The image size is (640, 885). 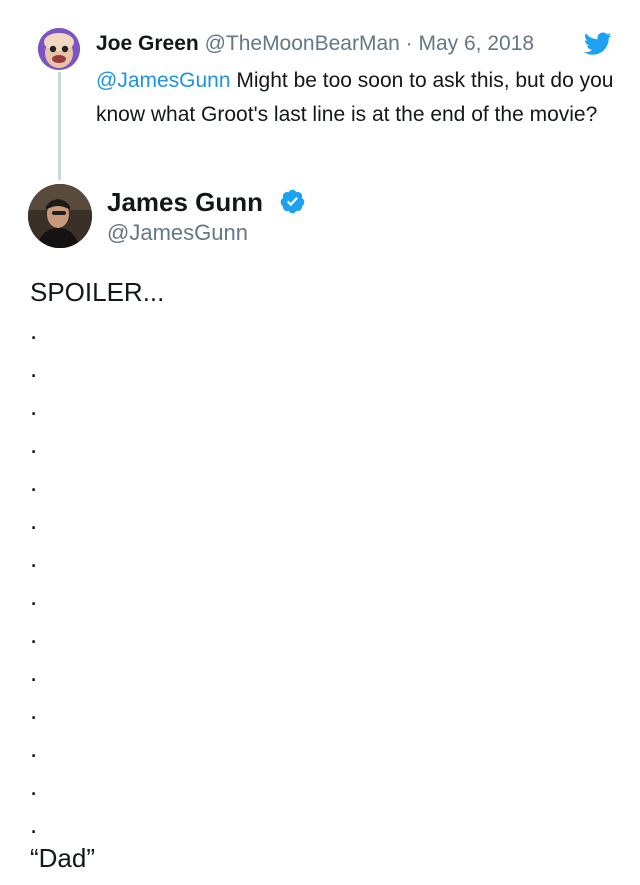 I want to click on parent-tweet-date: May 6, 2018, so click(x=477, y=43).